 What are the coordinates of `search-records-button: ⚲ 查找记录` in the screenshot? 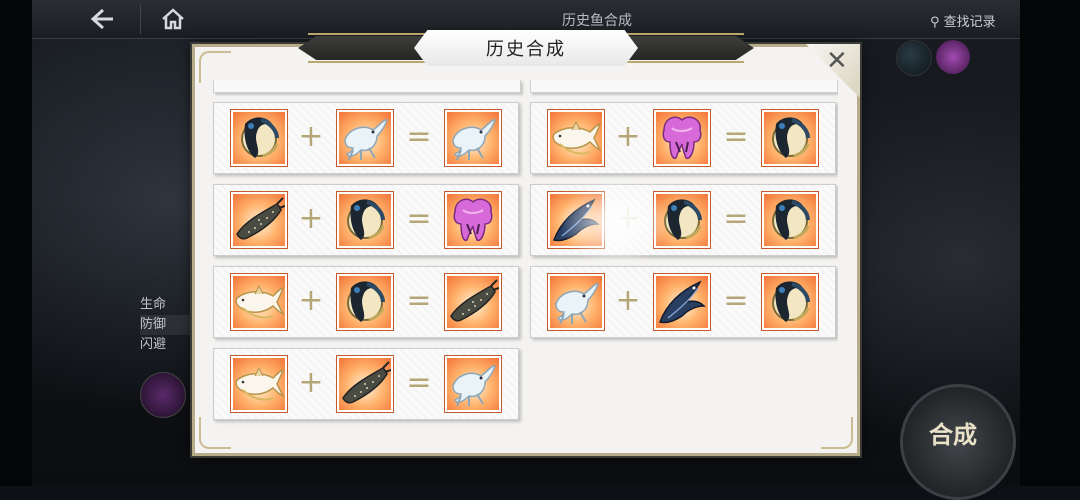 It's located at (963, 20).